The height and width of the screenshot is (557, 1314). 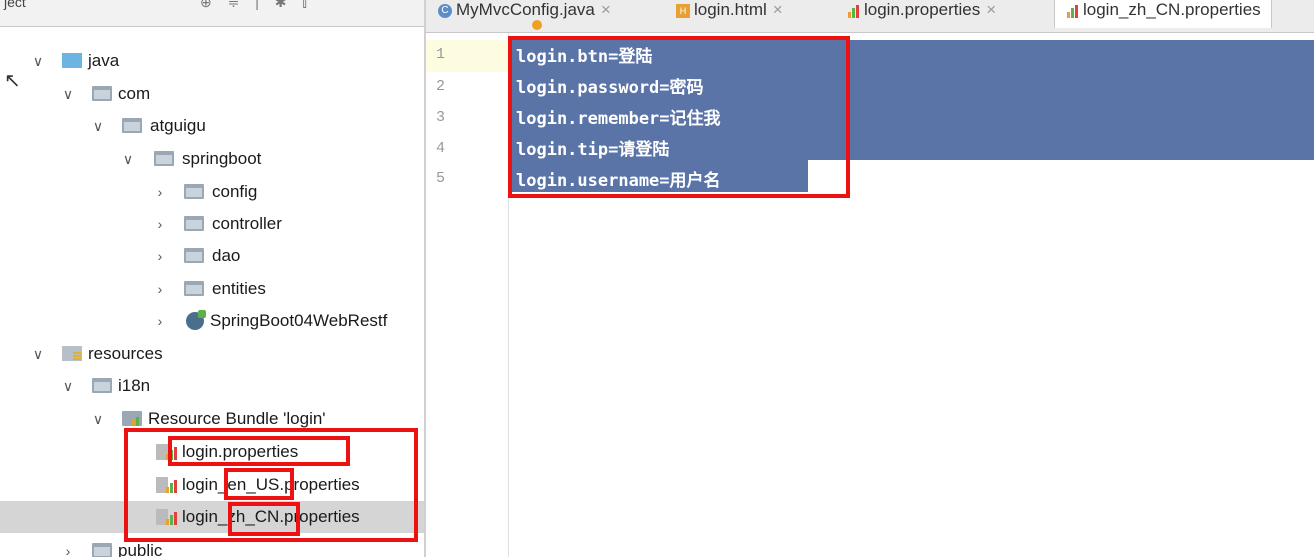 What do you see at coordinates (730, 9) in the screenshot?
I see `tab-label: login.html` at bounding box center [730, 9].